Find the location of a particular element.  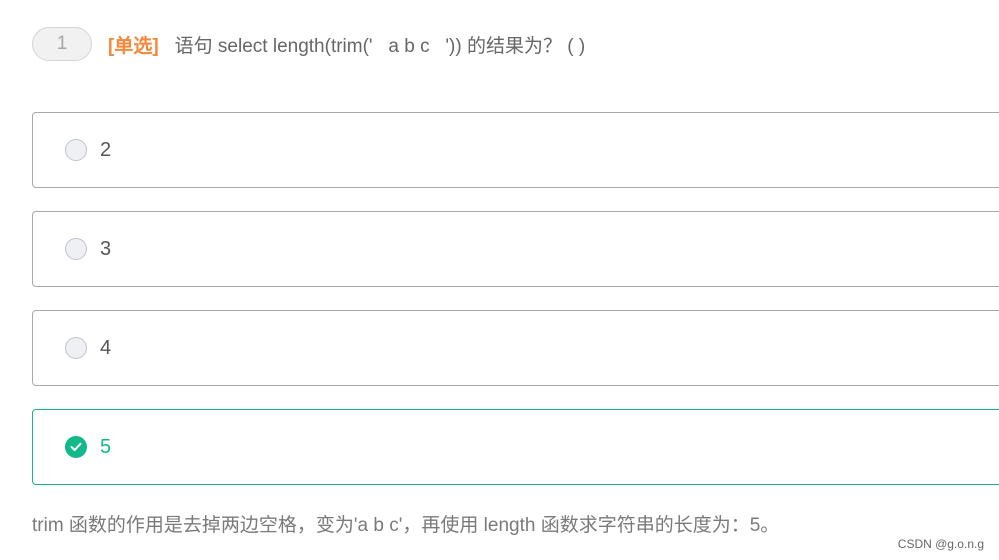

option-4: 4 is located at coordinates (515, 348).